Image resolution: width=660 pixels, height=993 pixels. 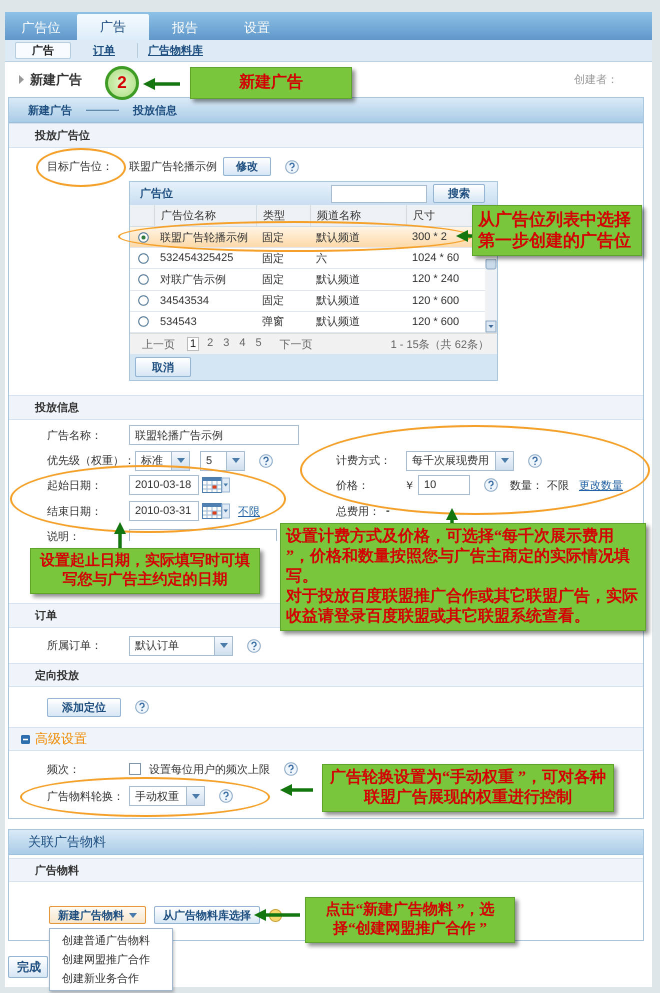 What do you see at coordinates (222, 460) in the screenshot?
I see `dropdown: 5` at bounding box center [222, 460].